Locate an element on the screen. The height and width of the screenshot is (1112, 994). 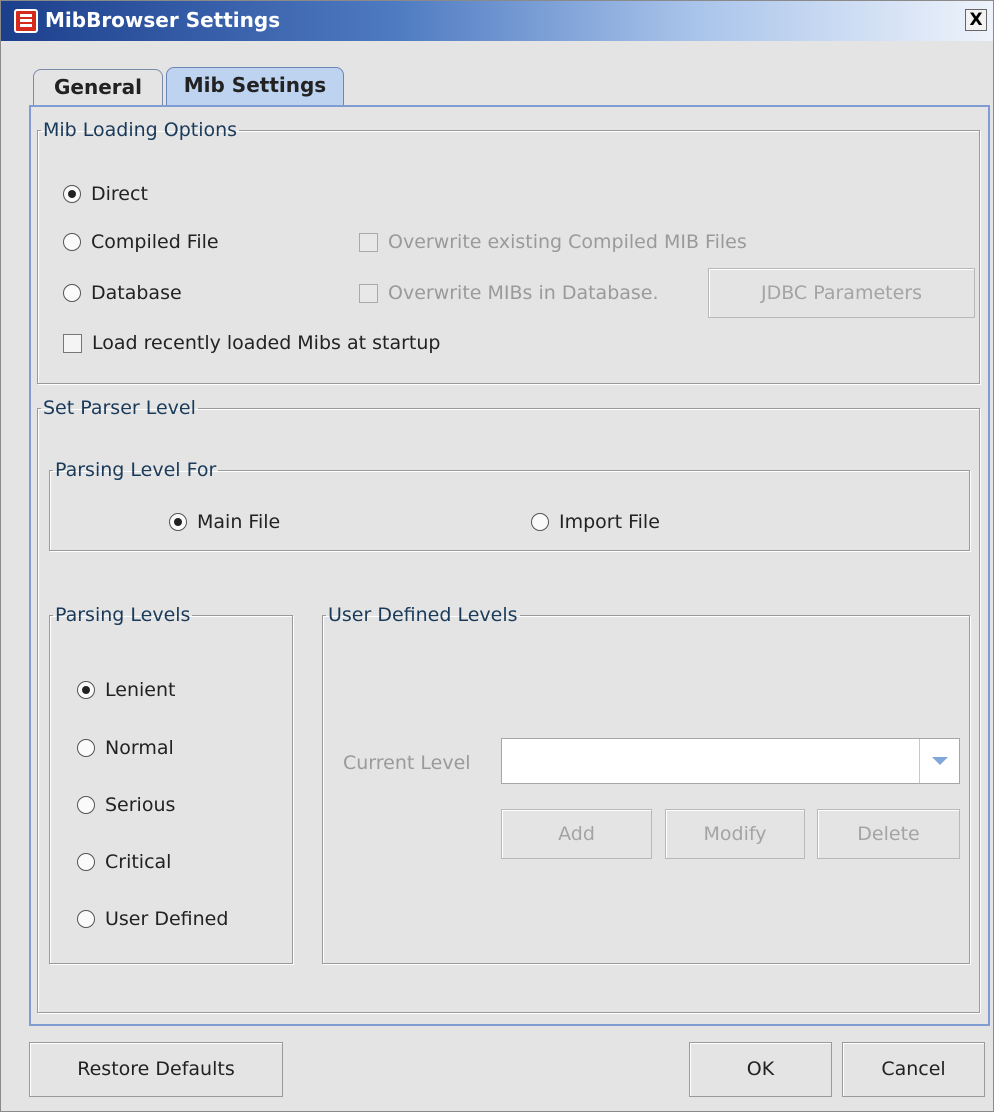
overwrite-database-checkbox is located at coordinates (368, 293).